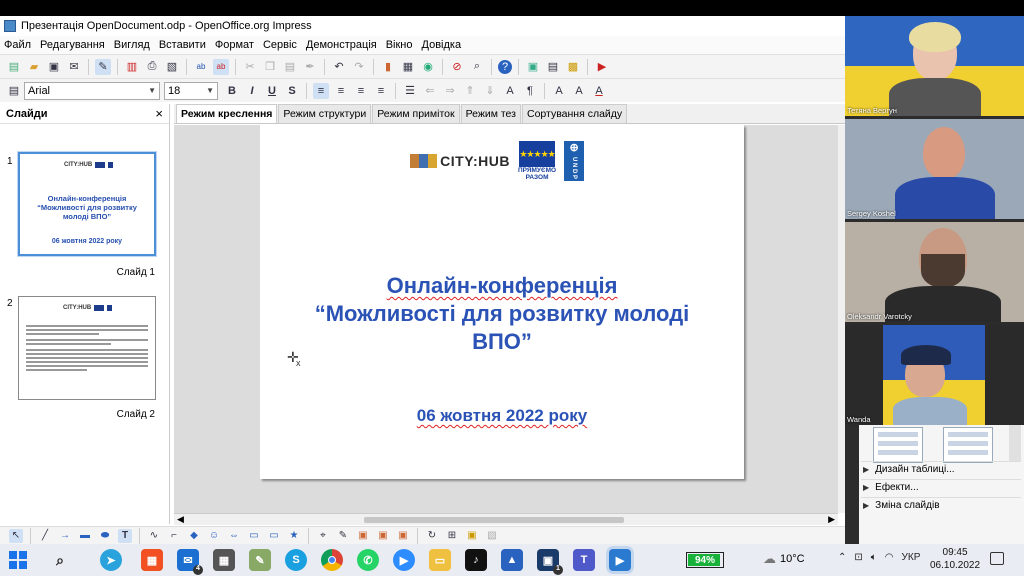 The image size is (1024, 576). Describe the element at coordinates (361, 91) in the screenshot. I see `align-right-icon: ≡` at that location.